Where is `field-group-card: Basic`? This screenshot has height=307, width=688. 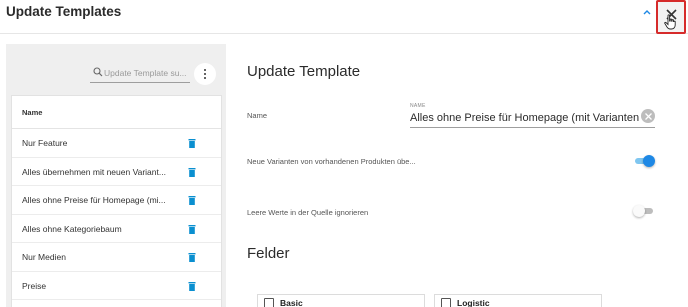 field-group-card: Basic is located at coordinates (341, 300).